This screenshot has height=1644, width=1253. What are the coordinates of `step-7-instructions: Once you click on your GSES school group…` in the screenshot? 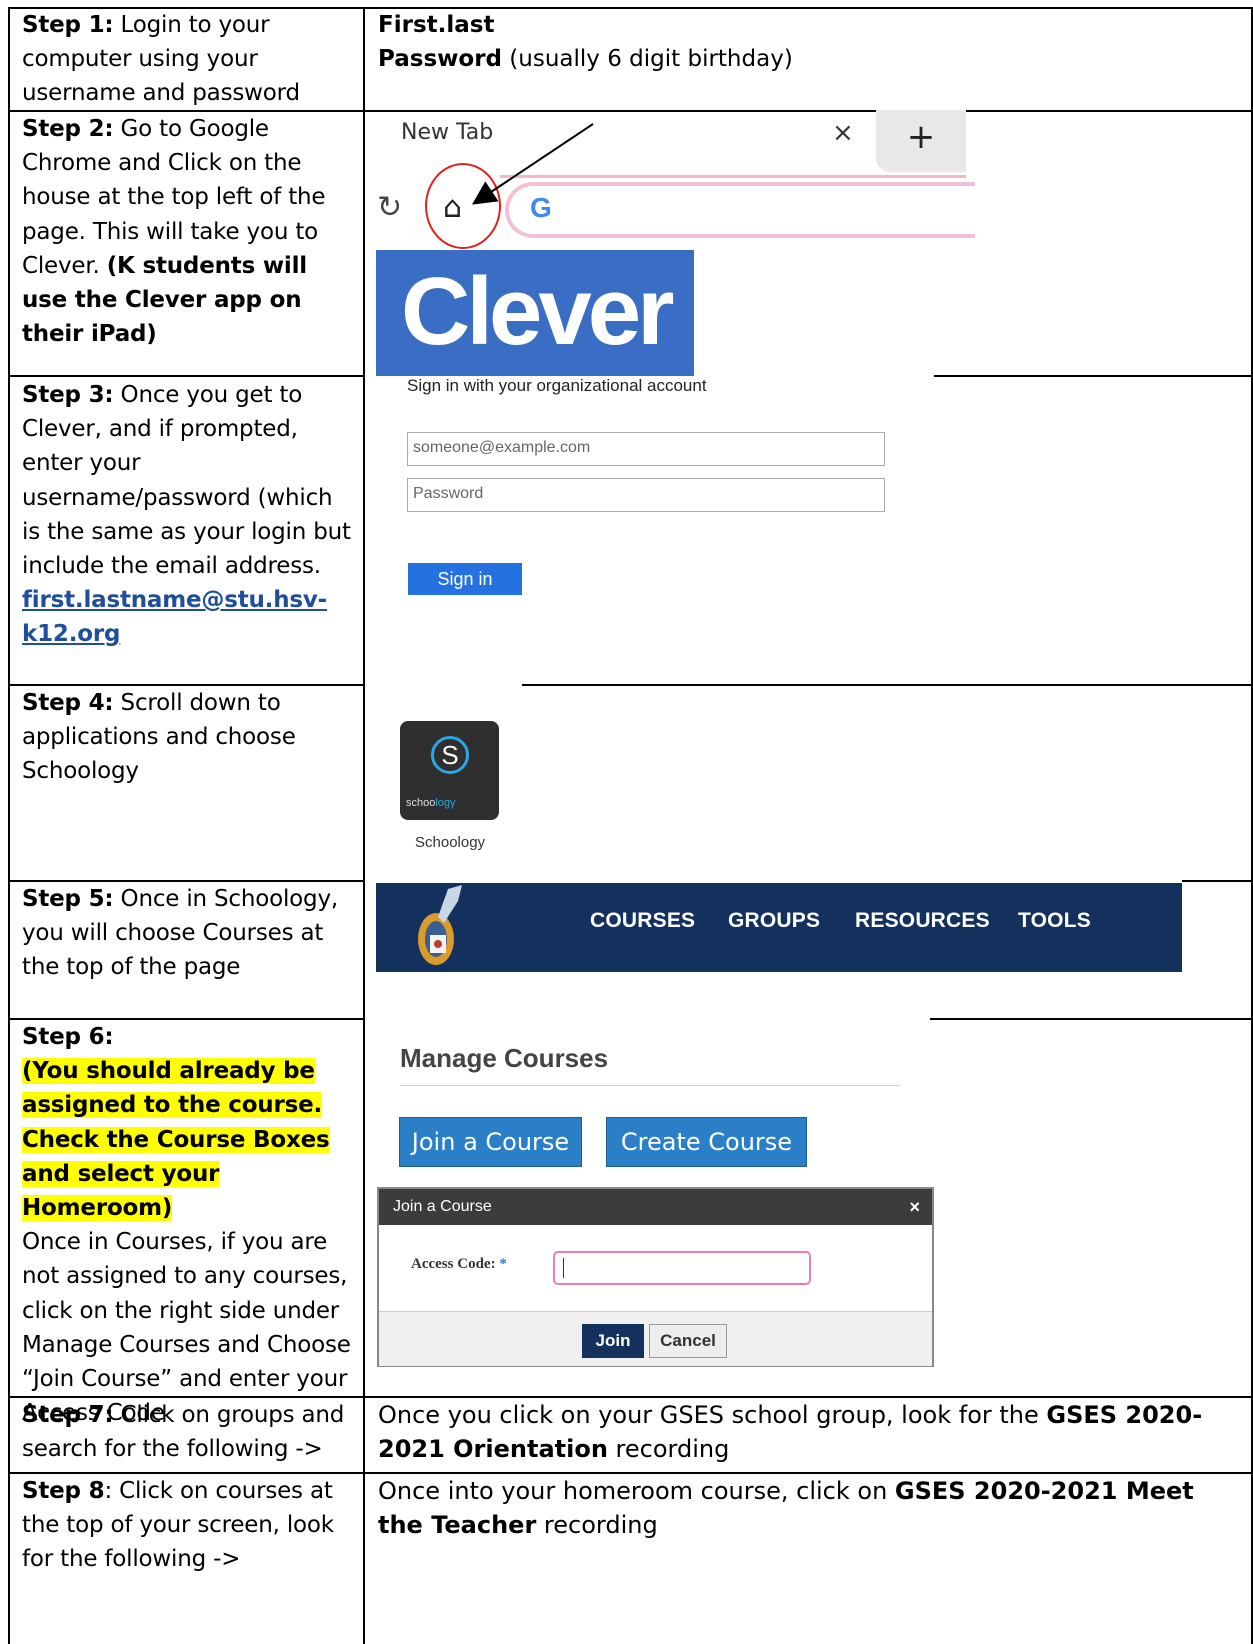 It's located at (790, 1432).